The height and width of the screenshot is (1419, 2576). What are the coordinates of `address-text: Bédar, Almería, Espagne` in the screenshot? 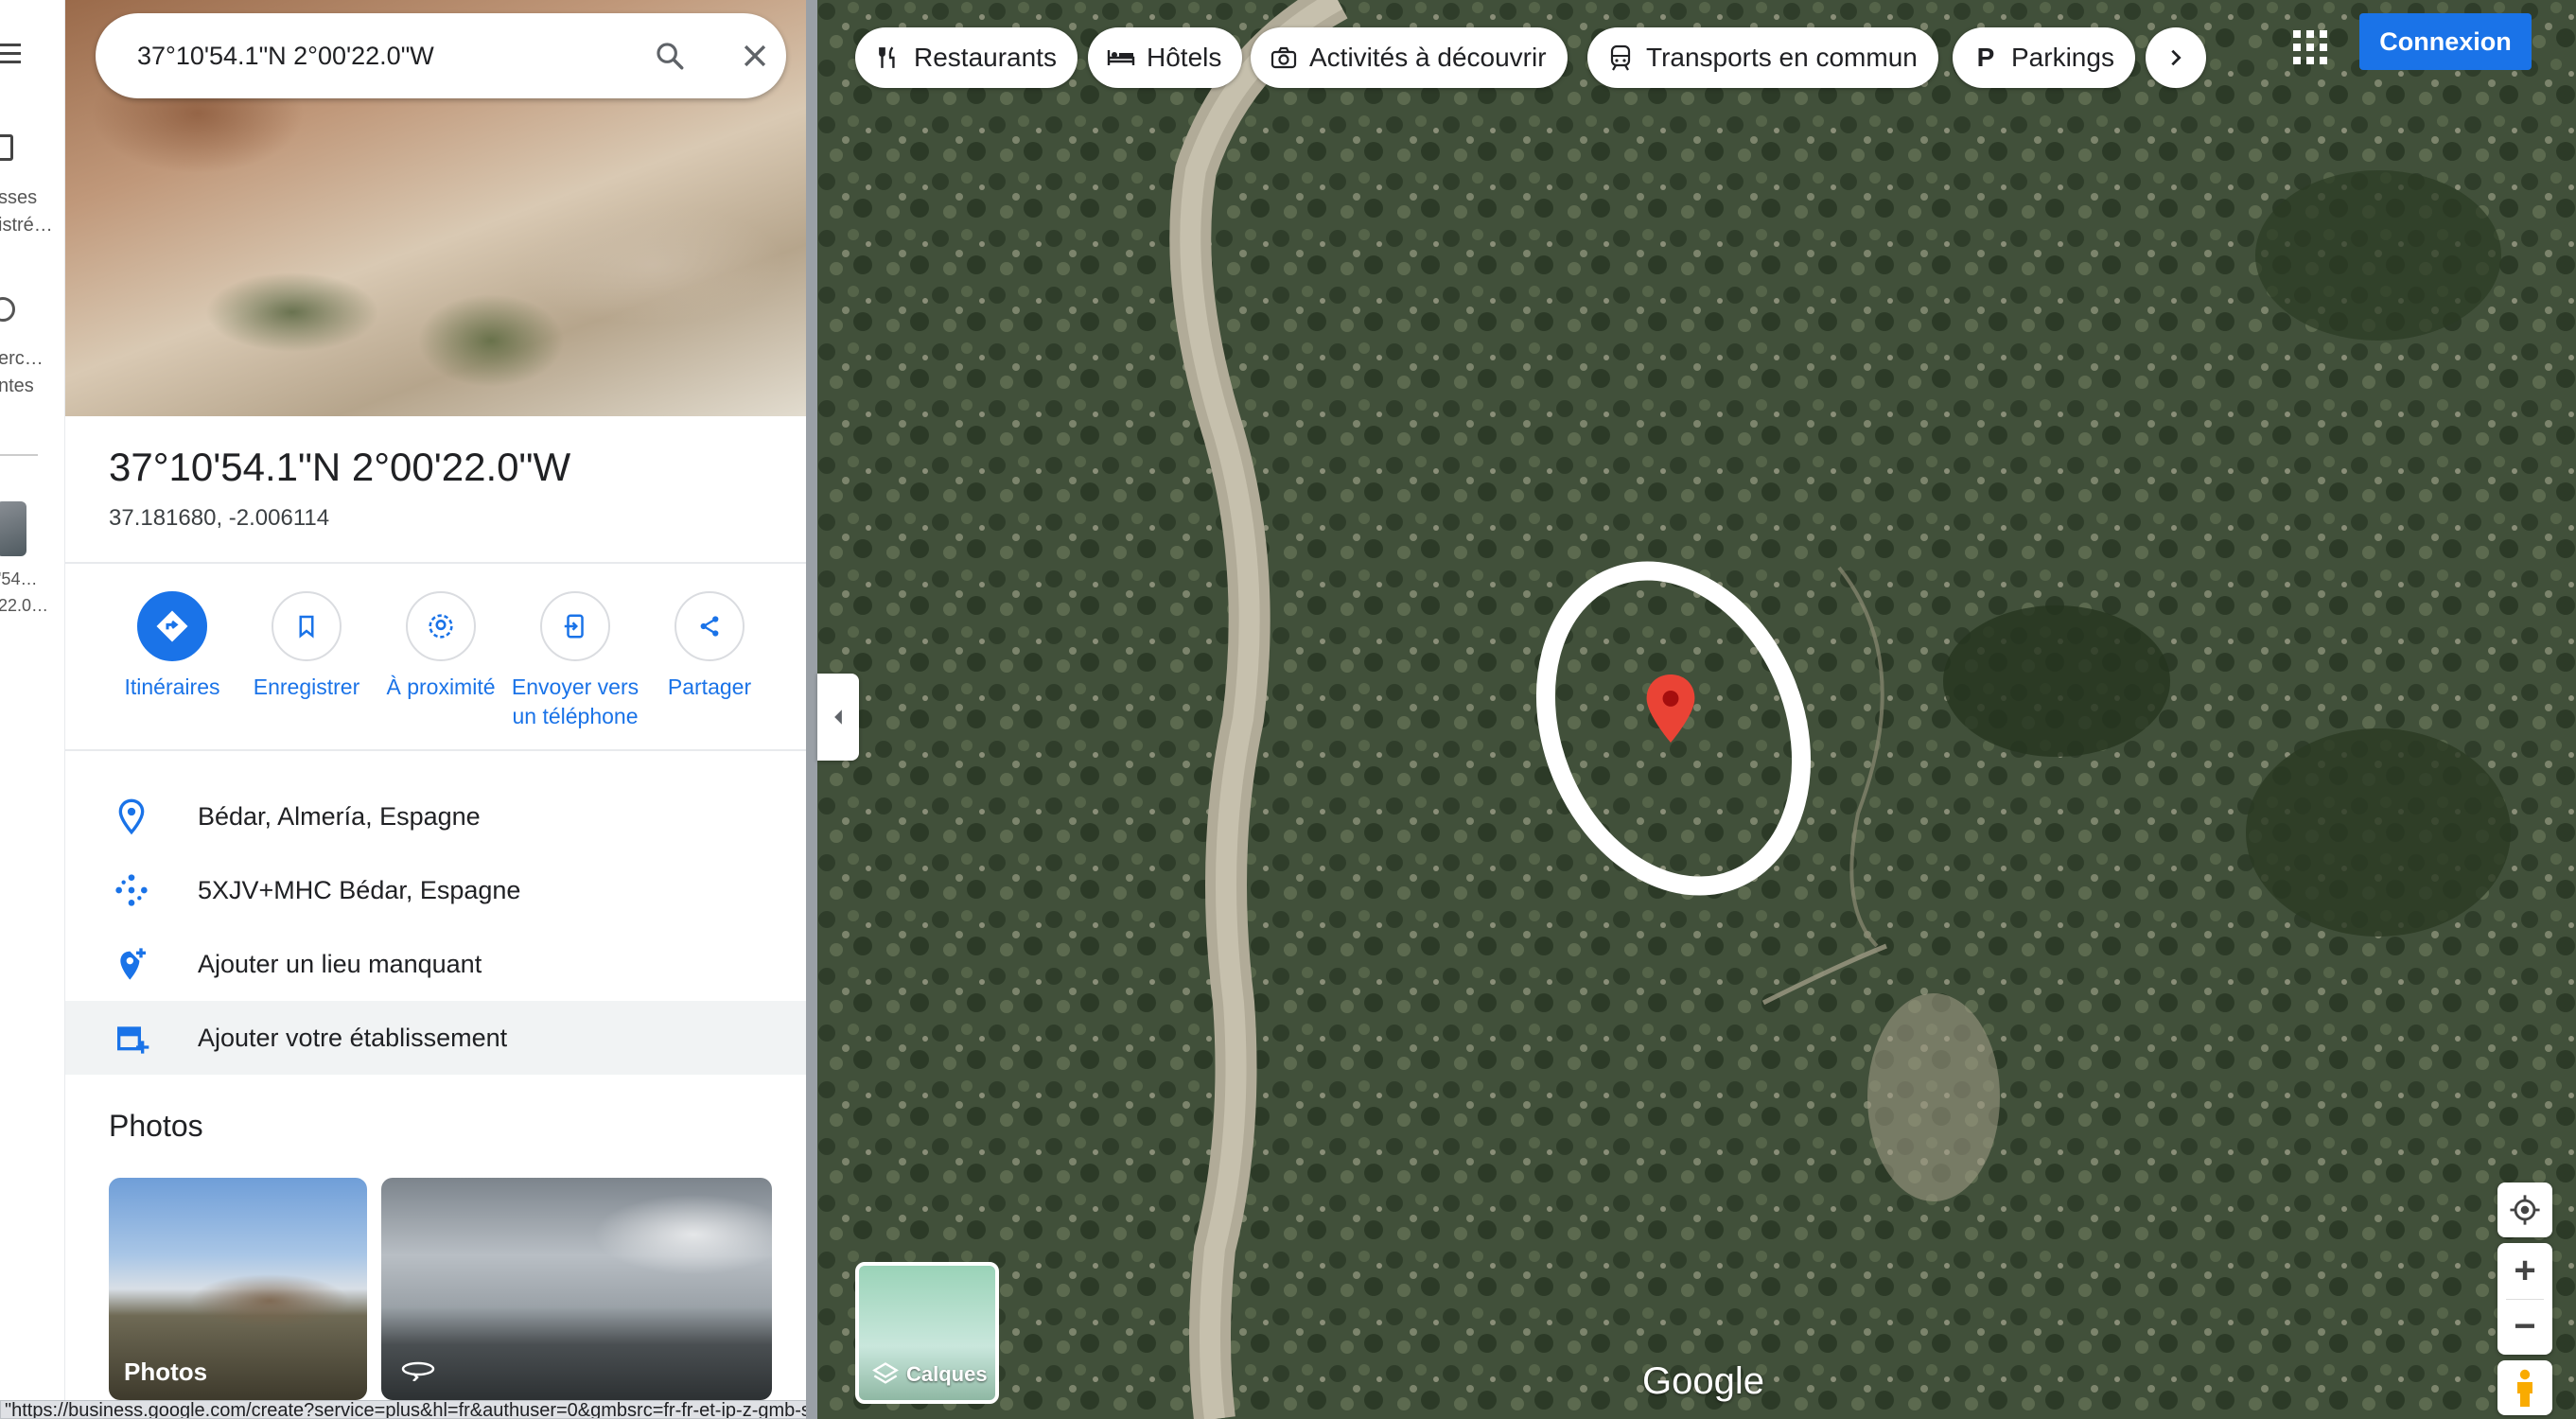 It's located at (340, 816).